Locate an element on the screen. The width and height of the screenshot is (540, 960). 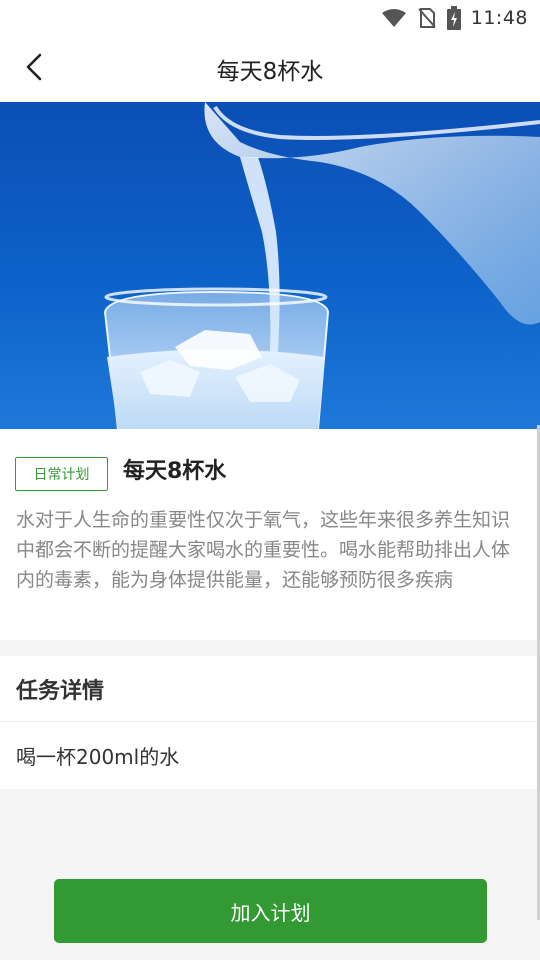
back-arrow-icon is located at coordinates (34, 69).